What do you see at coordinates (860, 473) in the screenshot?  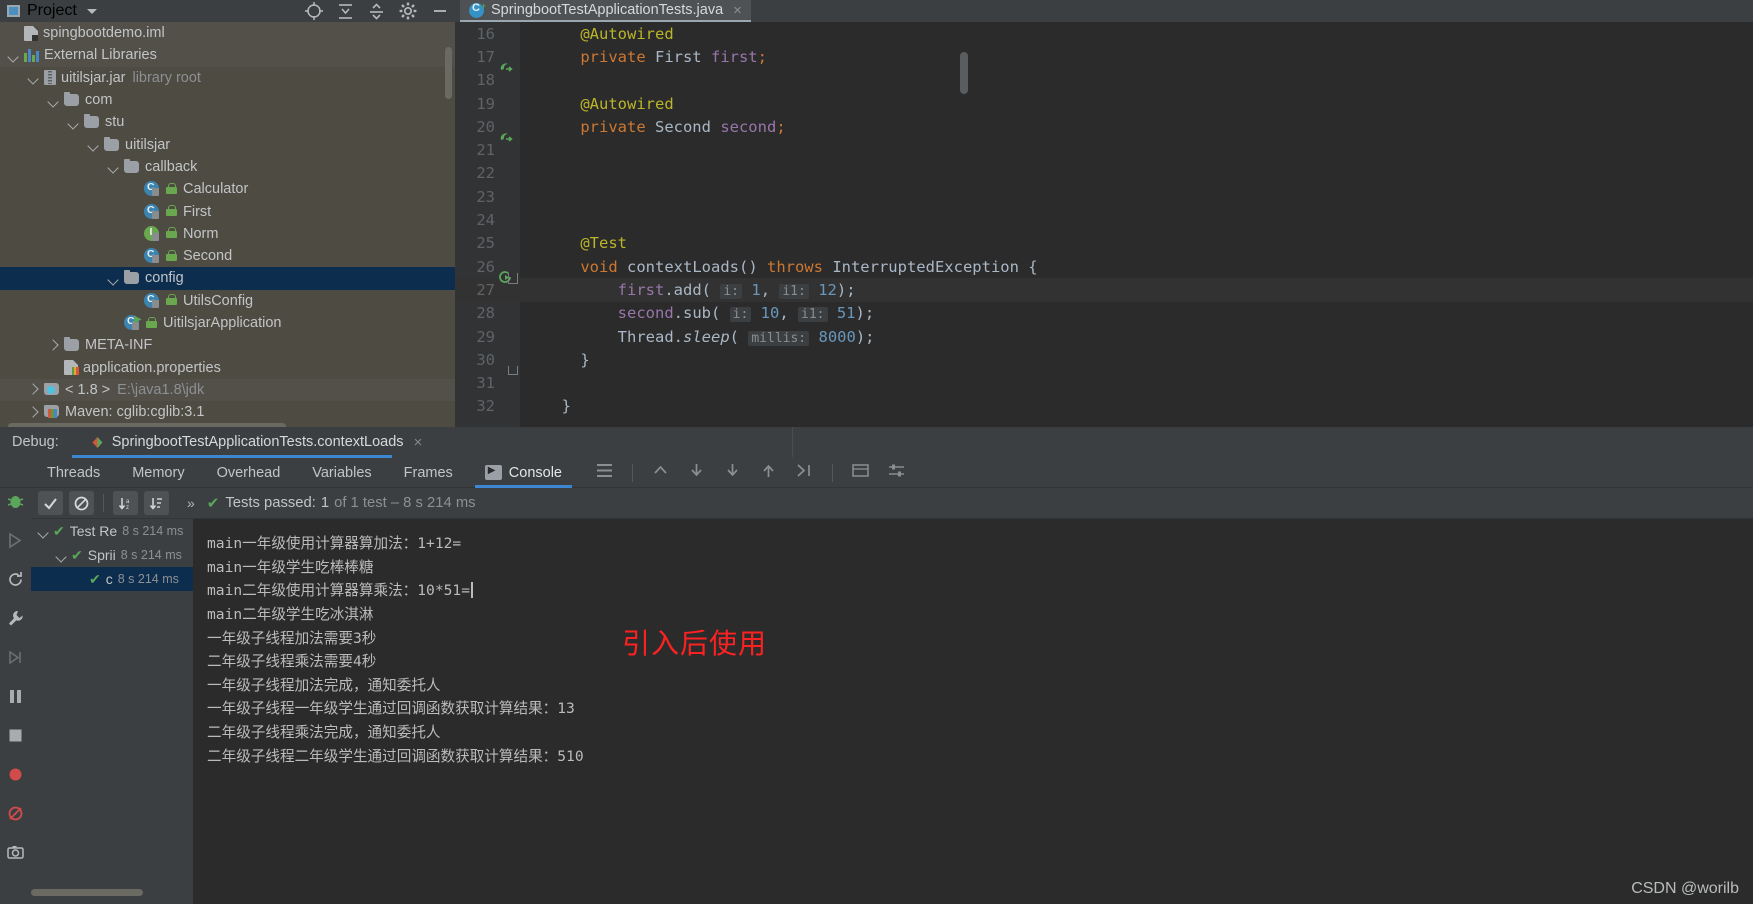 I see `soft-wrap-icon` at bounding box center [860, 473].